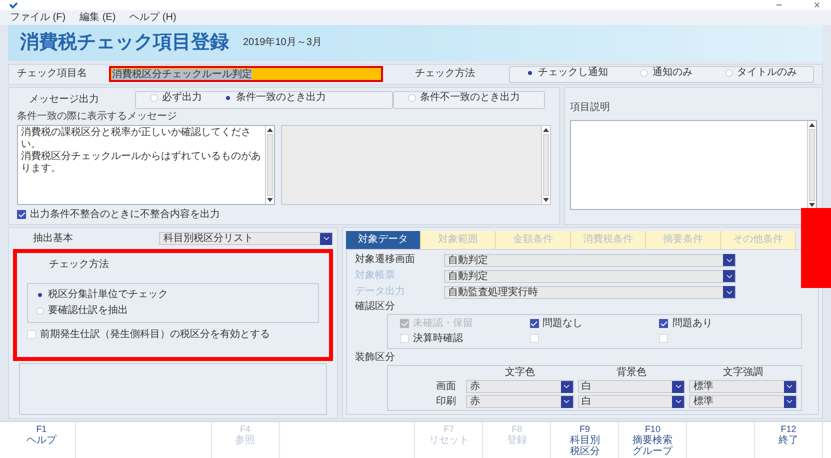 The image size is (831, 458). What do you see at coordinates (692, 324) in the screenshot?
I see `checkbox-label: 問題あり` at bounding box center [692, 324].